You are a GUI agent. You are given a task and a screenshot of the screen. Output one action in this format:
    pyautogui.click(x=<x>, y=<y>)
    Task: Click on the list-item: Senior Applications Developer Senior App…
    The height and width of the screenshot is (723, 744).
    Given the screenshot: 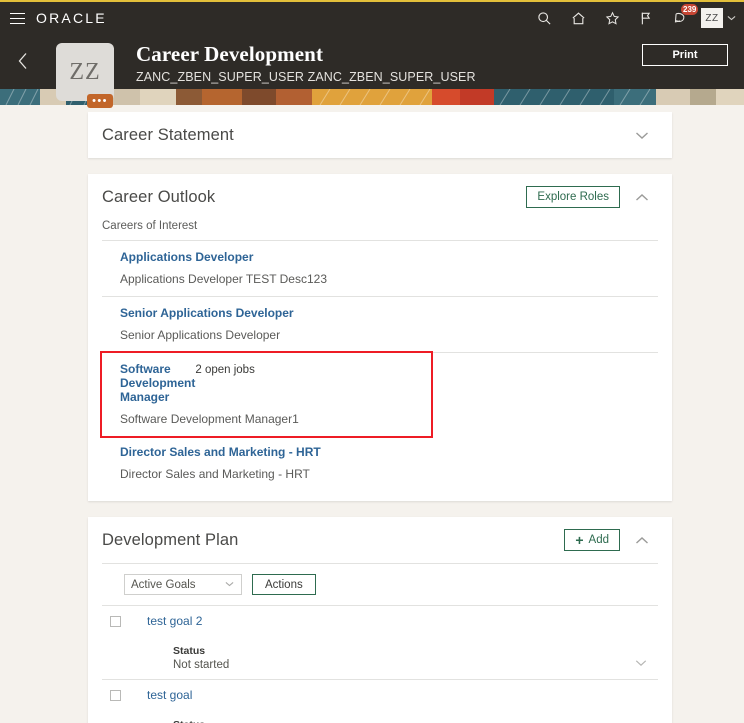 What is the action you would take?
    pyautogui.click(x=380, y=325)
    